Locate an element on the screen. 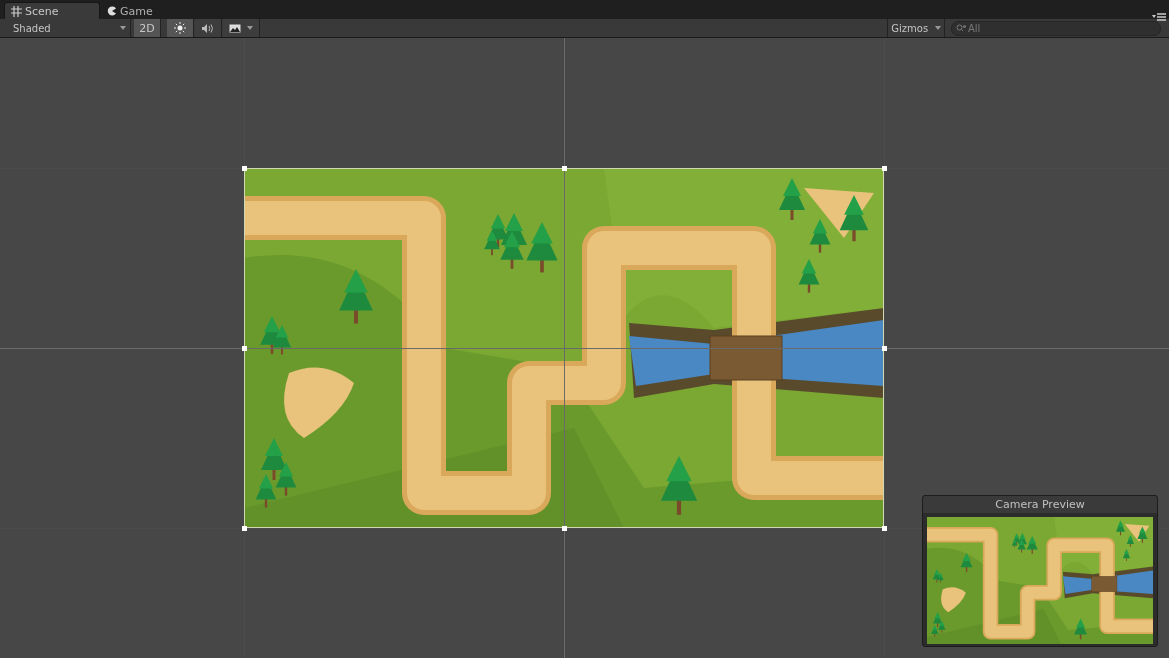 This screenshot has height=658, width=1169. lighting-toggle is located at coordinates (180, 28).